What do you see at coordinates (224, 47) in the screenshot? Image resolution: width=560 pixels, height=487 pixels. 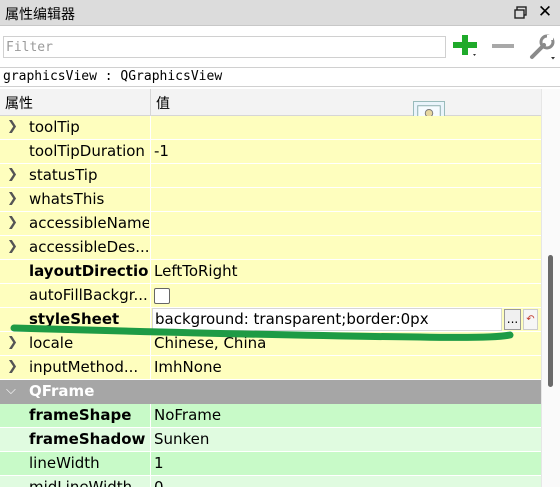 I see `filter-input` at bounding box center [224, 47].